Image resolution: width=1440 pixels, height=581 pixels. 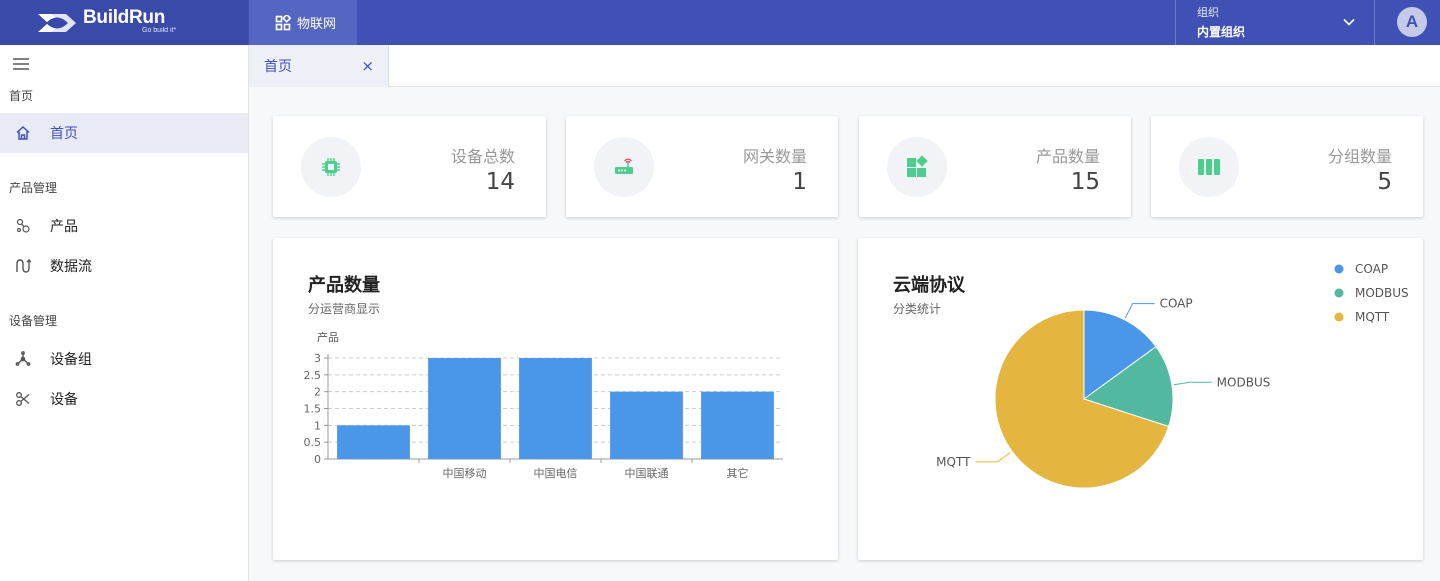 What do you see at coordinates (317, 24) in the screenshot?
I see `nav-item-label: 物联网` at bounding box center [317, 24].